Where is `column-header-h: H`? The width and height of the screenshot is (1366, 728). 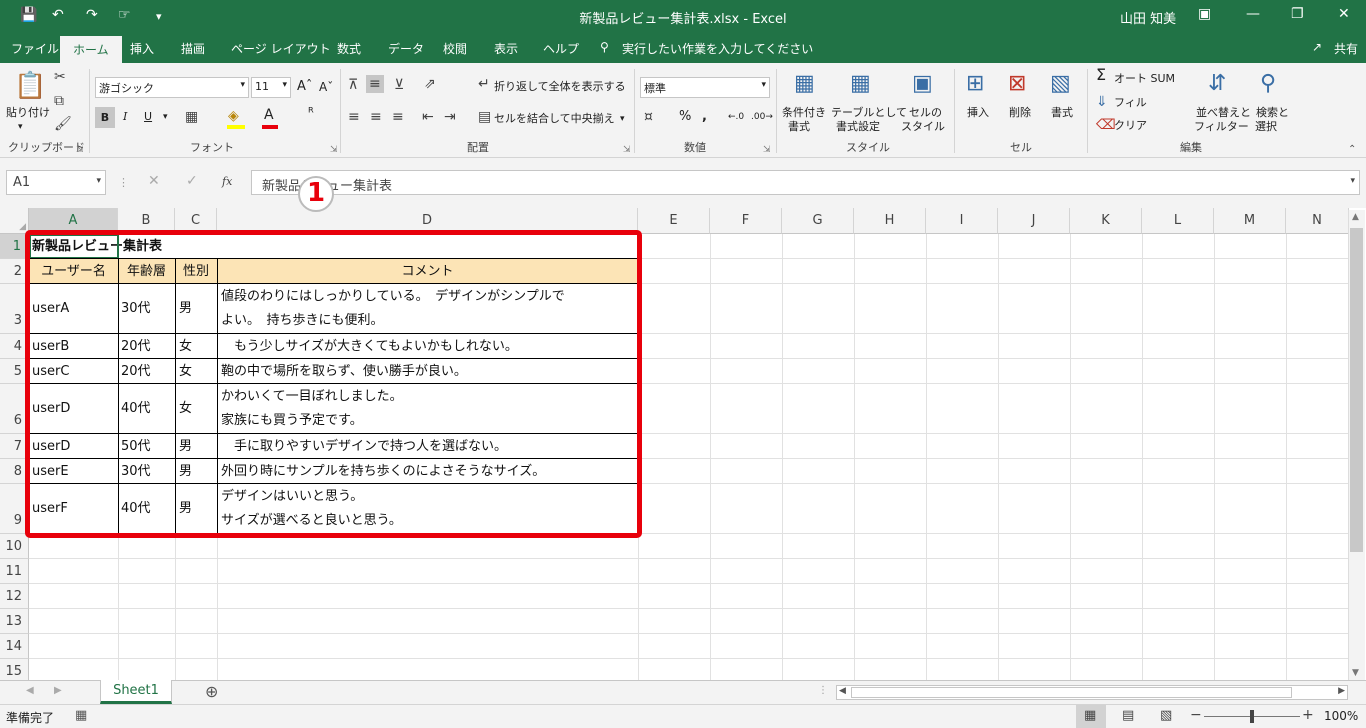
column-header-h: H is located at coordinates (890, 221).